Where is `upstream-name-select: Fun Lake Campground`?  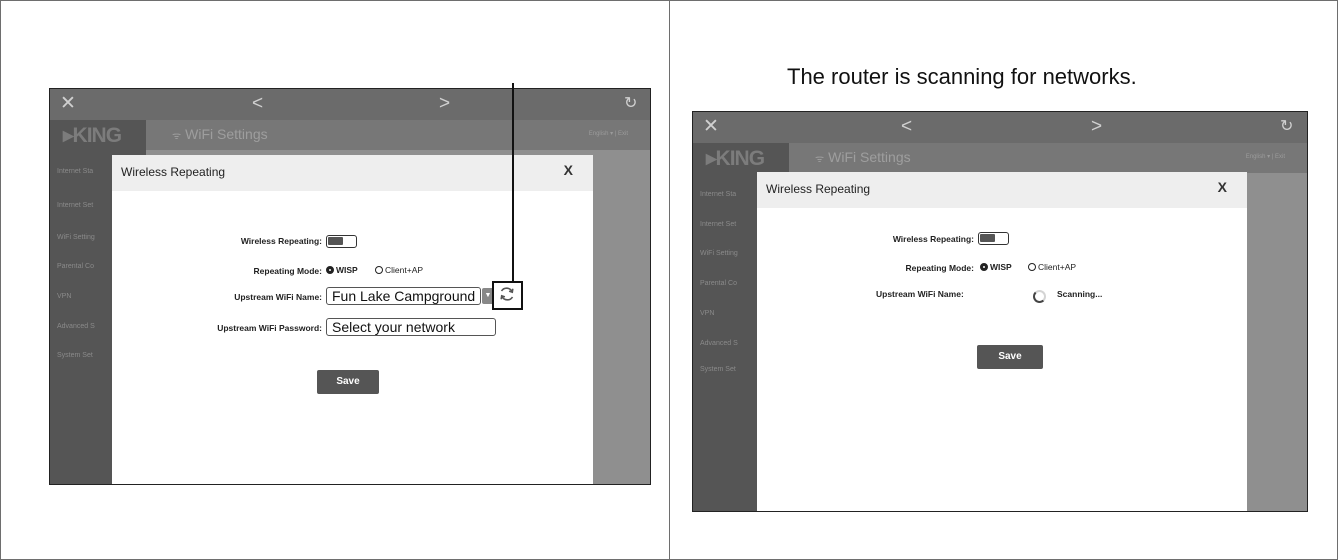
upstream-name-select: Fun Lake Campground is located at coordinates (403, 296).